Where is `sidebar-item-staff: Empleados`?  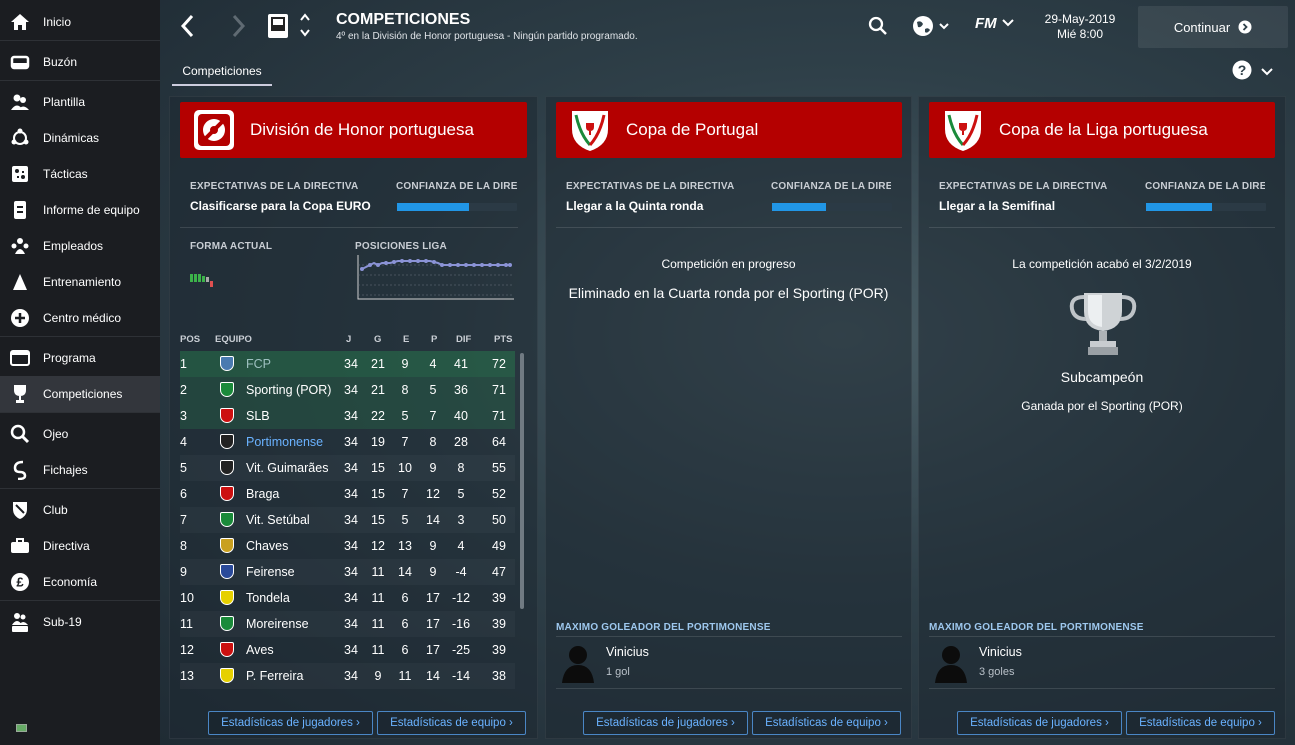 sidebar-item-staff: Empleados is located at coordinates (80, 246).